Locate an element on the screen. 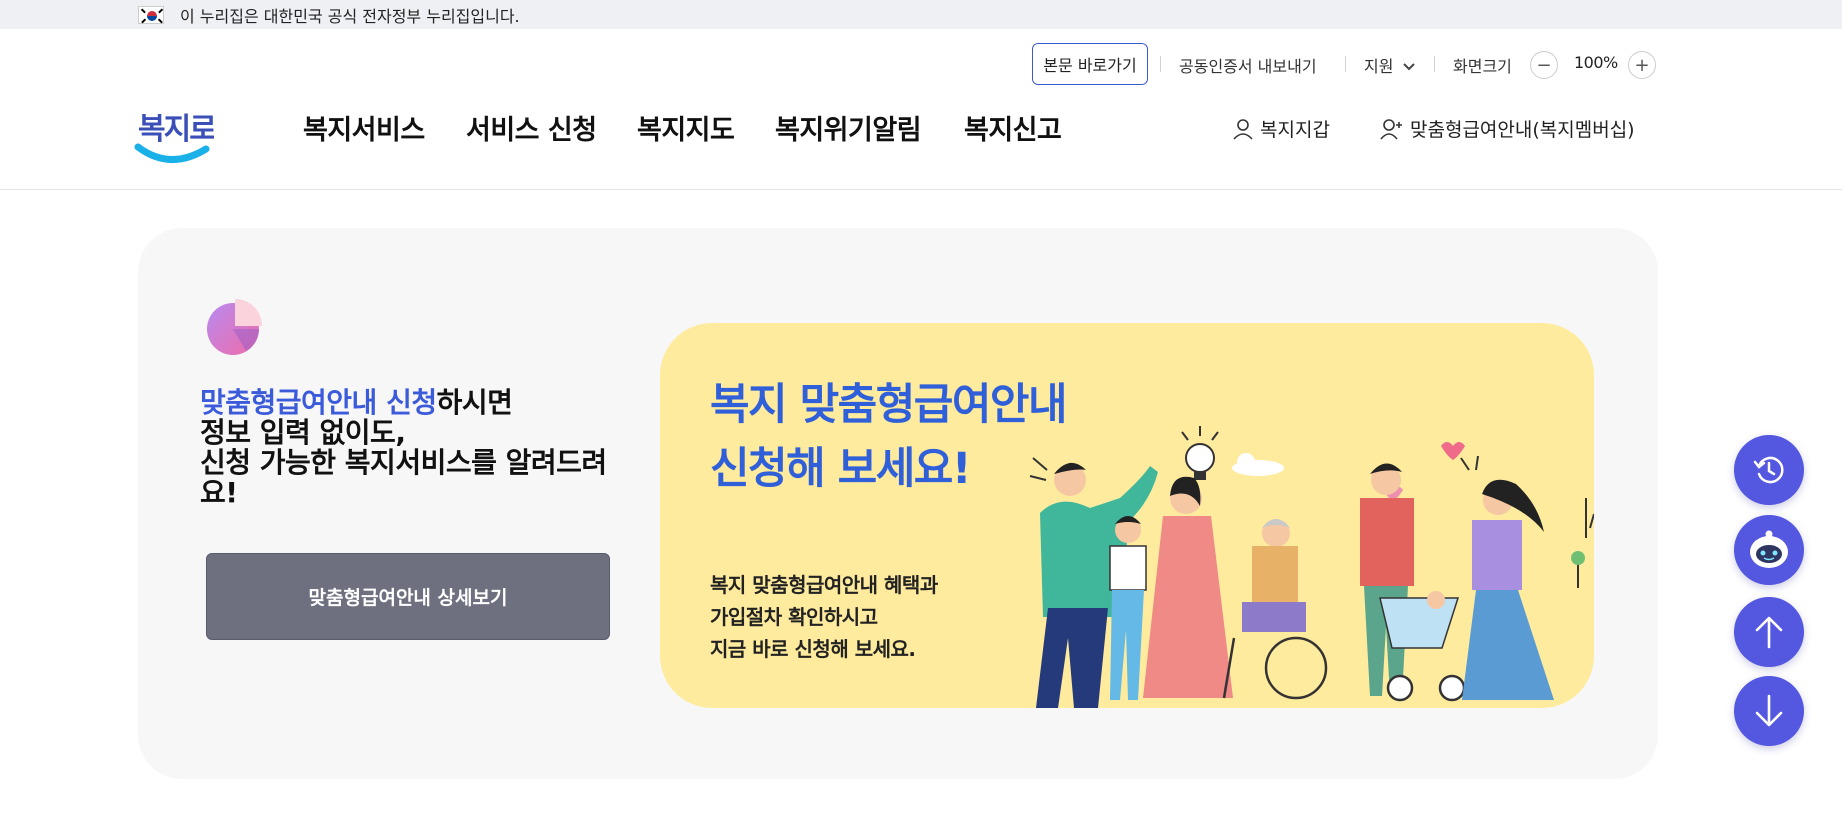  welfare-wallet-label: 복지지갑 is located at coordinates (1295, 130).